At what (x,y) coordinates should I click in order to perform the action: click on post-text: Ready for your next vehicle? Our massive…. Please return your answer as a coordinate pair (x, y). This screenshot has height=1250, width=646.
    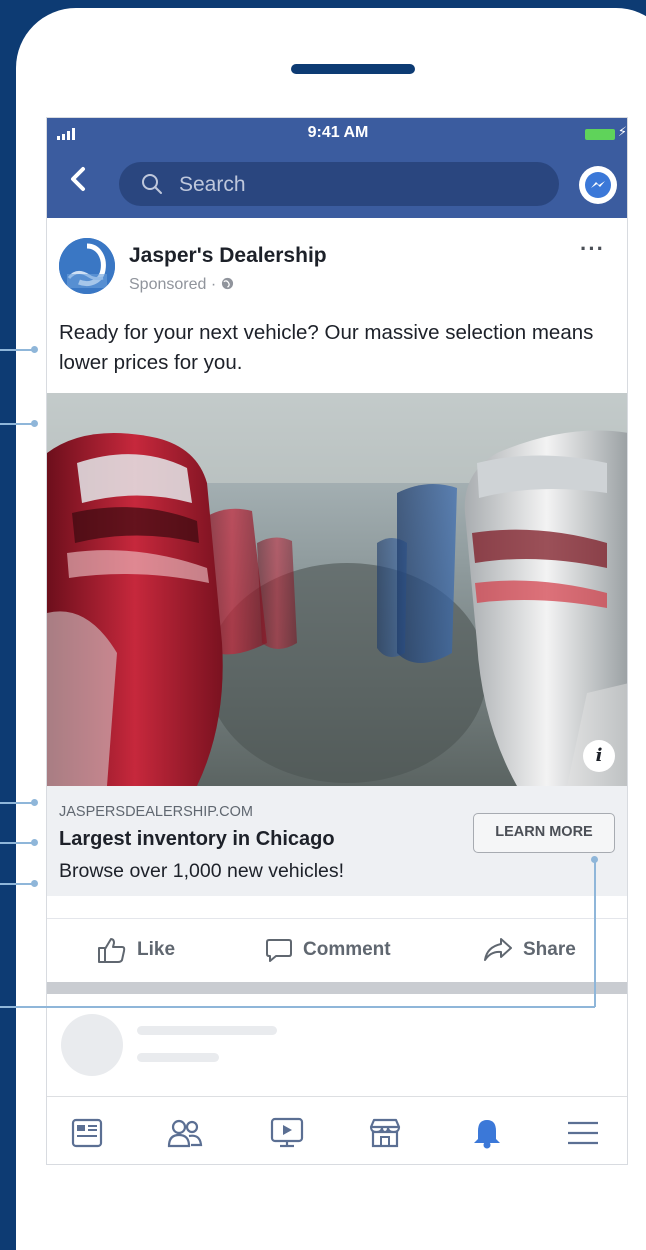
    Looking at the image, I should click on (326, 347).